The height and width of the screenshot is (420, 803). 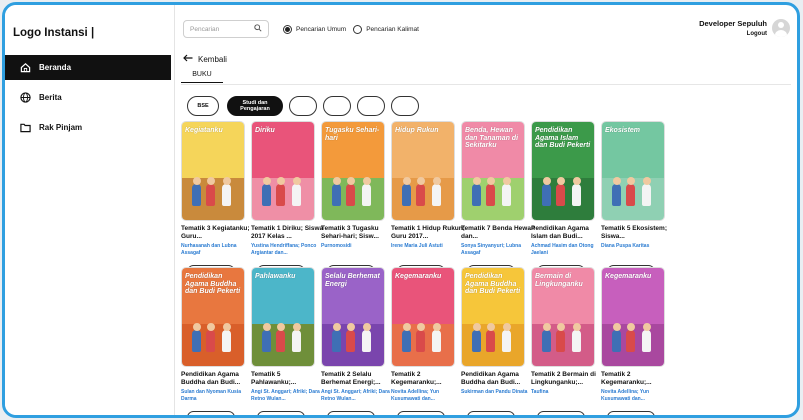 I want to click on filter-chip-bse: BSE, so click(x=203, y=106).